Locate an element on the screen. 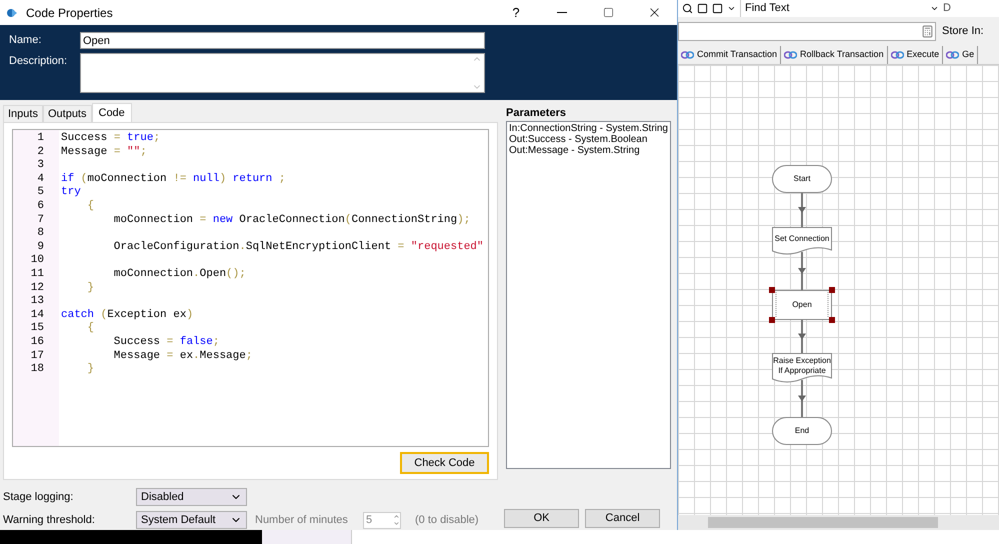 The width and height of the screenshot is (999, 544). horizontal-scrollbar is located at coordinates (838, 522).